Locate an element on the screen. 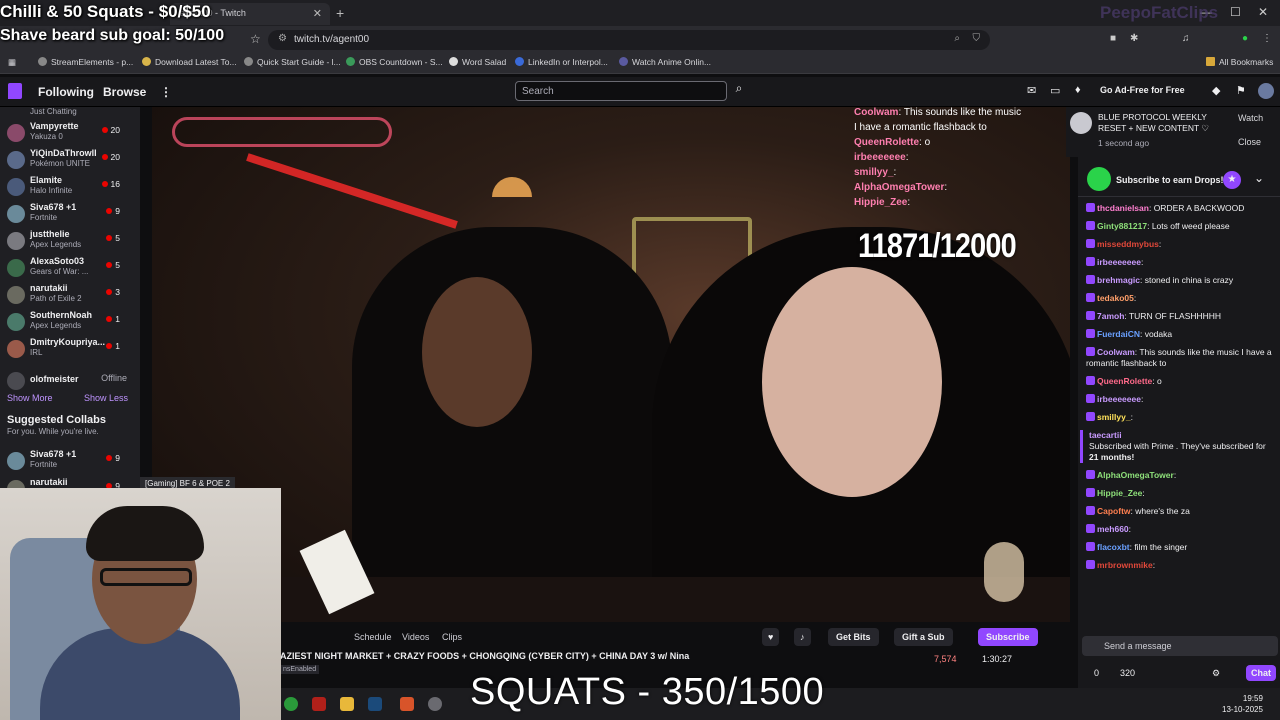 This screenshot has width=1280, height=720. chat-username: tedako05 is located at coordinates (1115, 298).